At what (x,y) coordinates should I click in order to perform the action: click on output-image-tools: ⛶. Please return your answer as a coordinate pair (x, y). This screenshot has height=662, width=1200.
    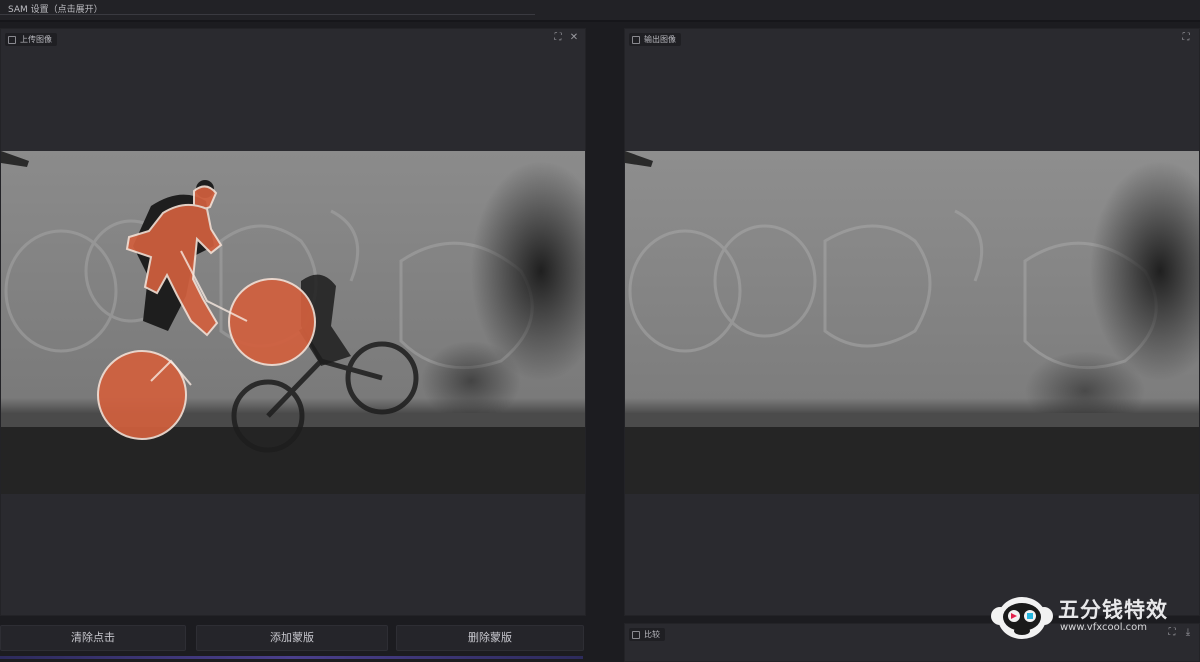
    Looking at the image, I should click on (1186, 38).